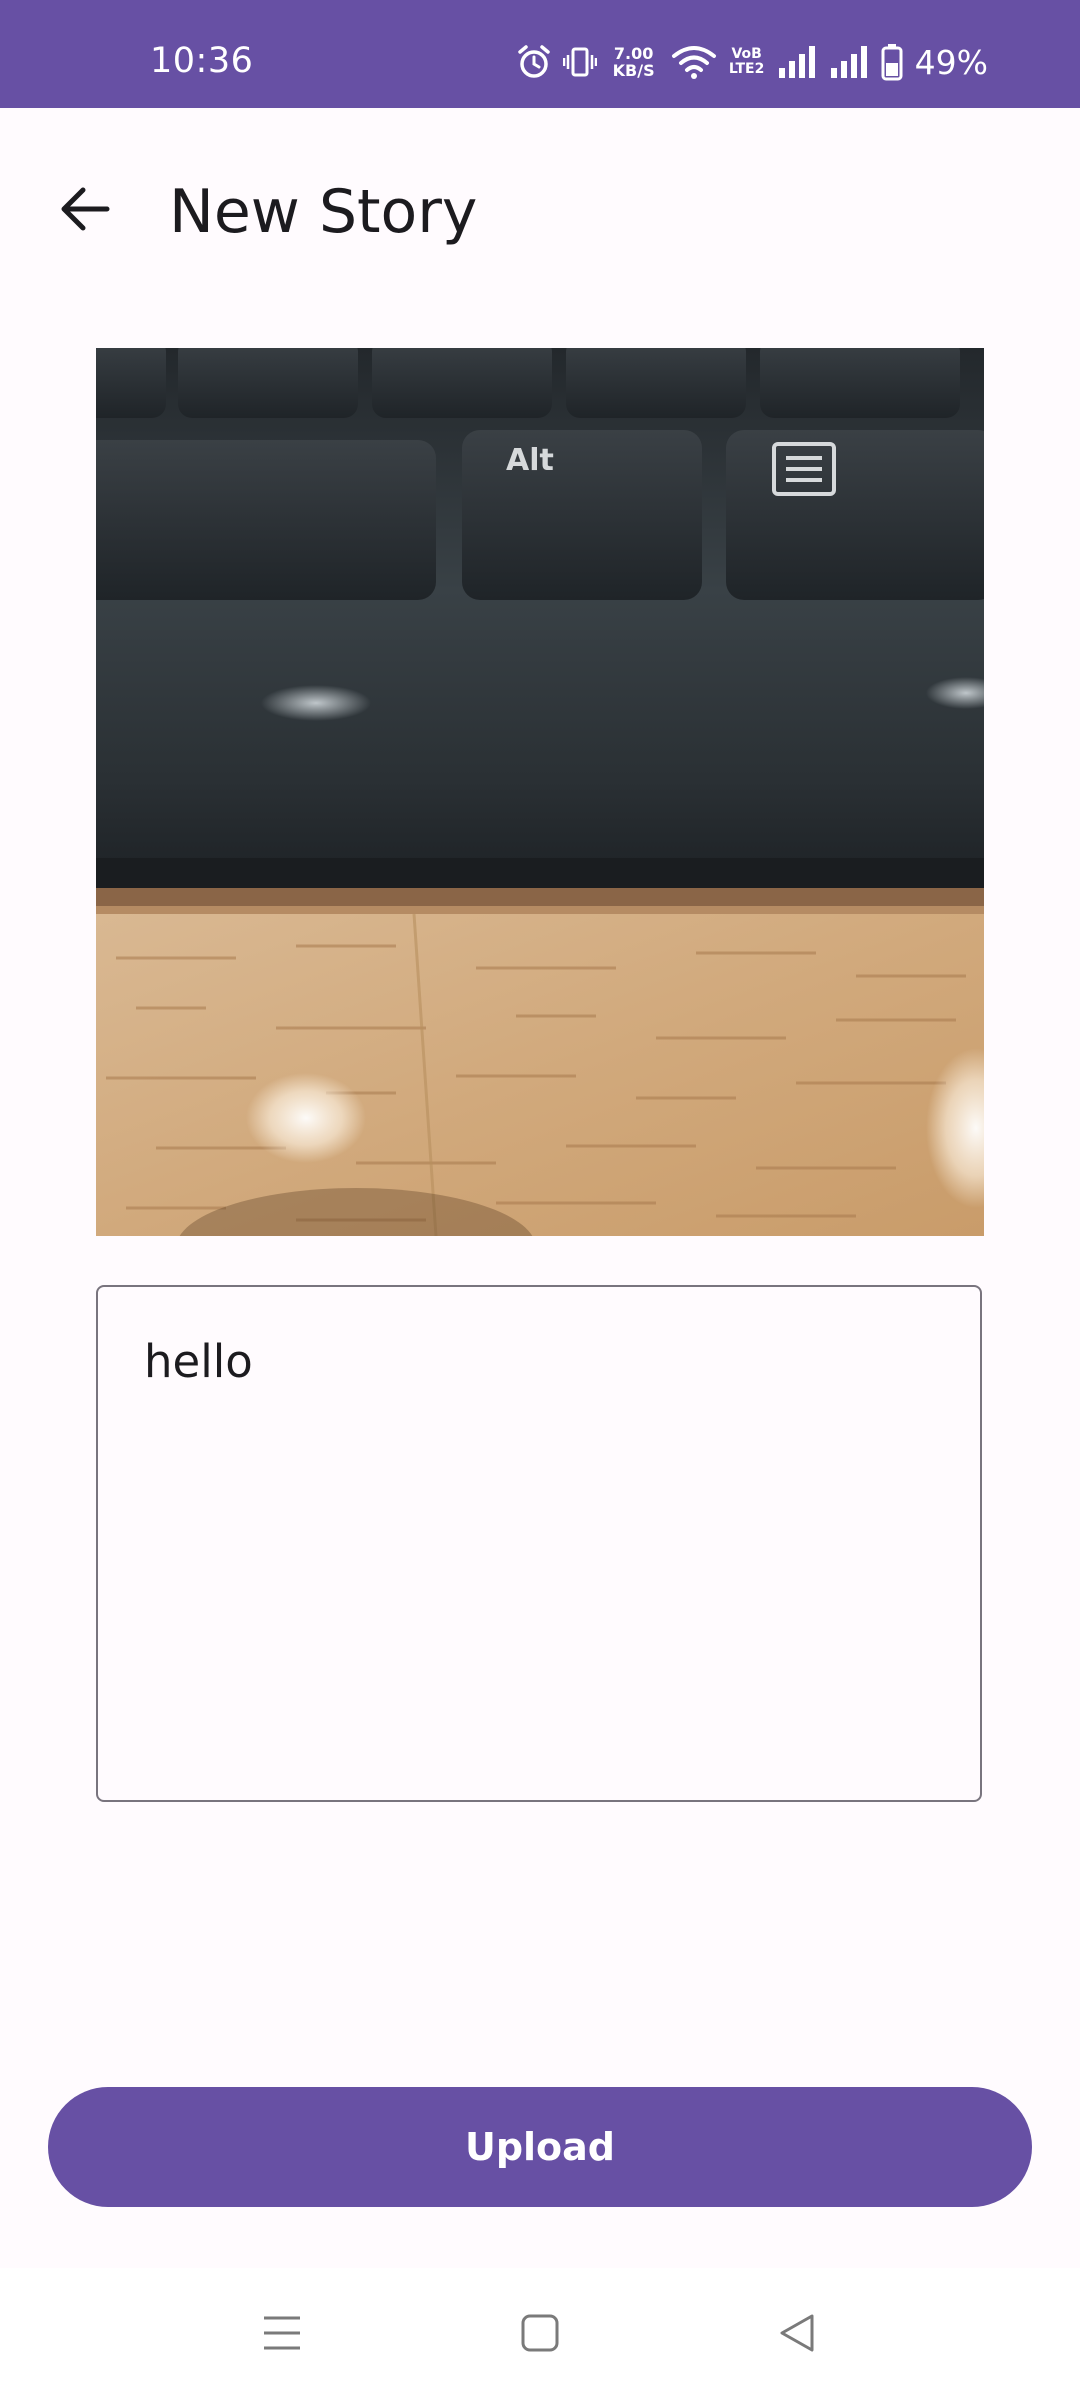 The height and width of the screenshot is (2400, 1080). I want to click on page-title: New Story, so click(323, 212).